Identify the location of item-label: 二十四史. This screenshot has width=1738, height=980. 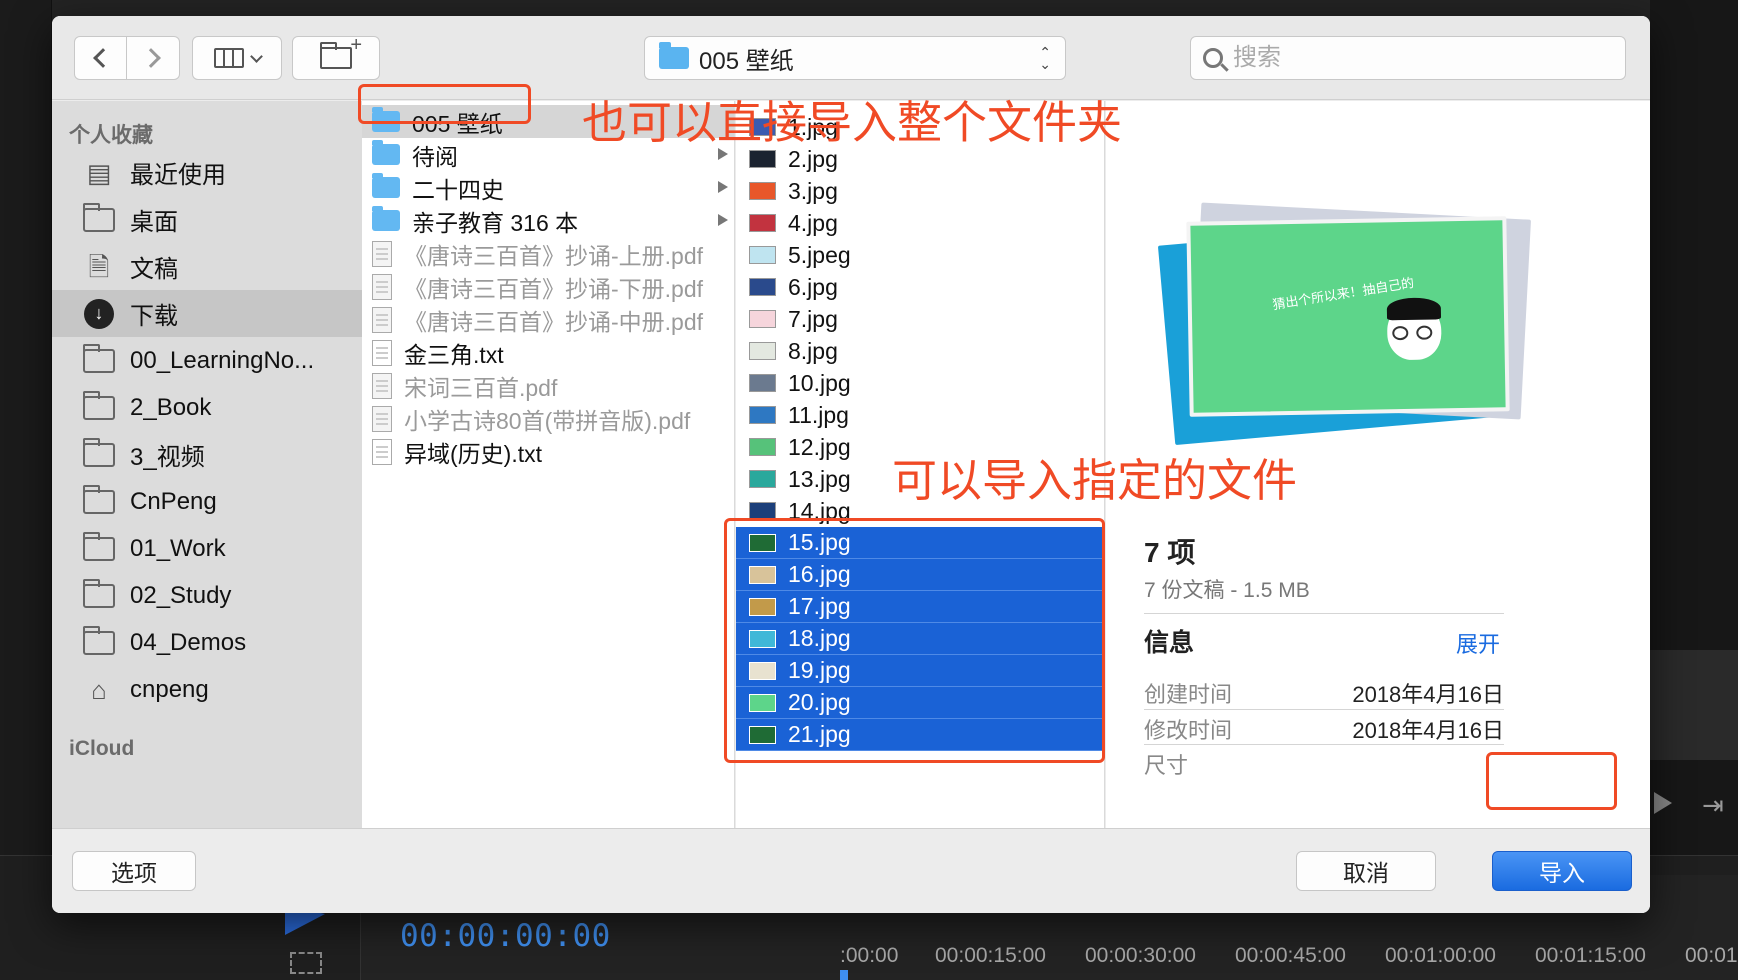
(458, 189).